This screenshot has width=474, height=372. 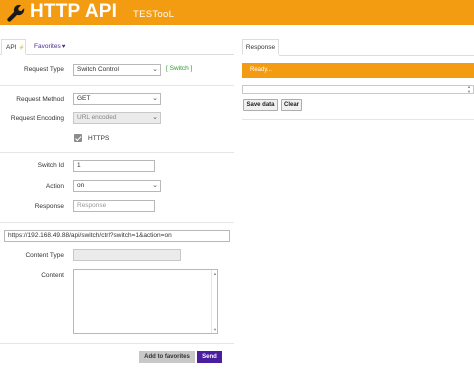 I want to click on content-label: Content, so click(x=52, y=275).